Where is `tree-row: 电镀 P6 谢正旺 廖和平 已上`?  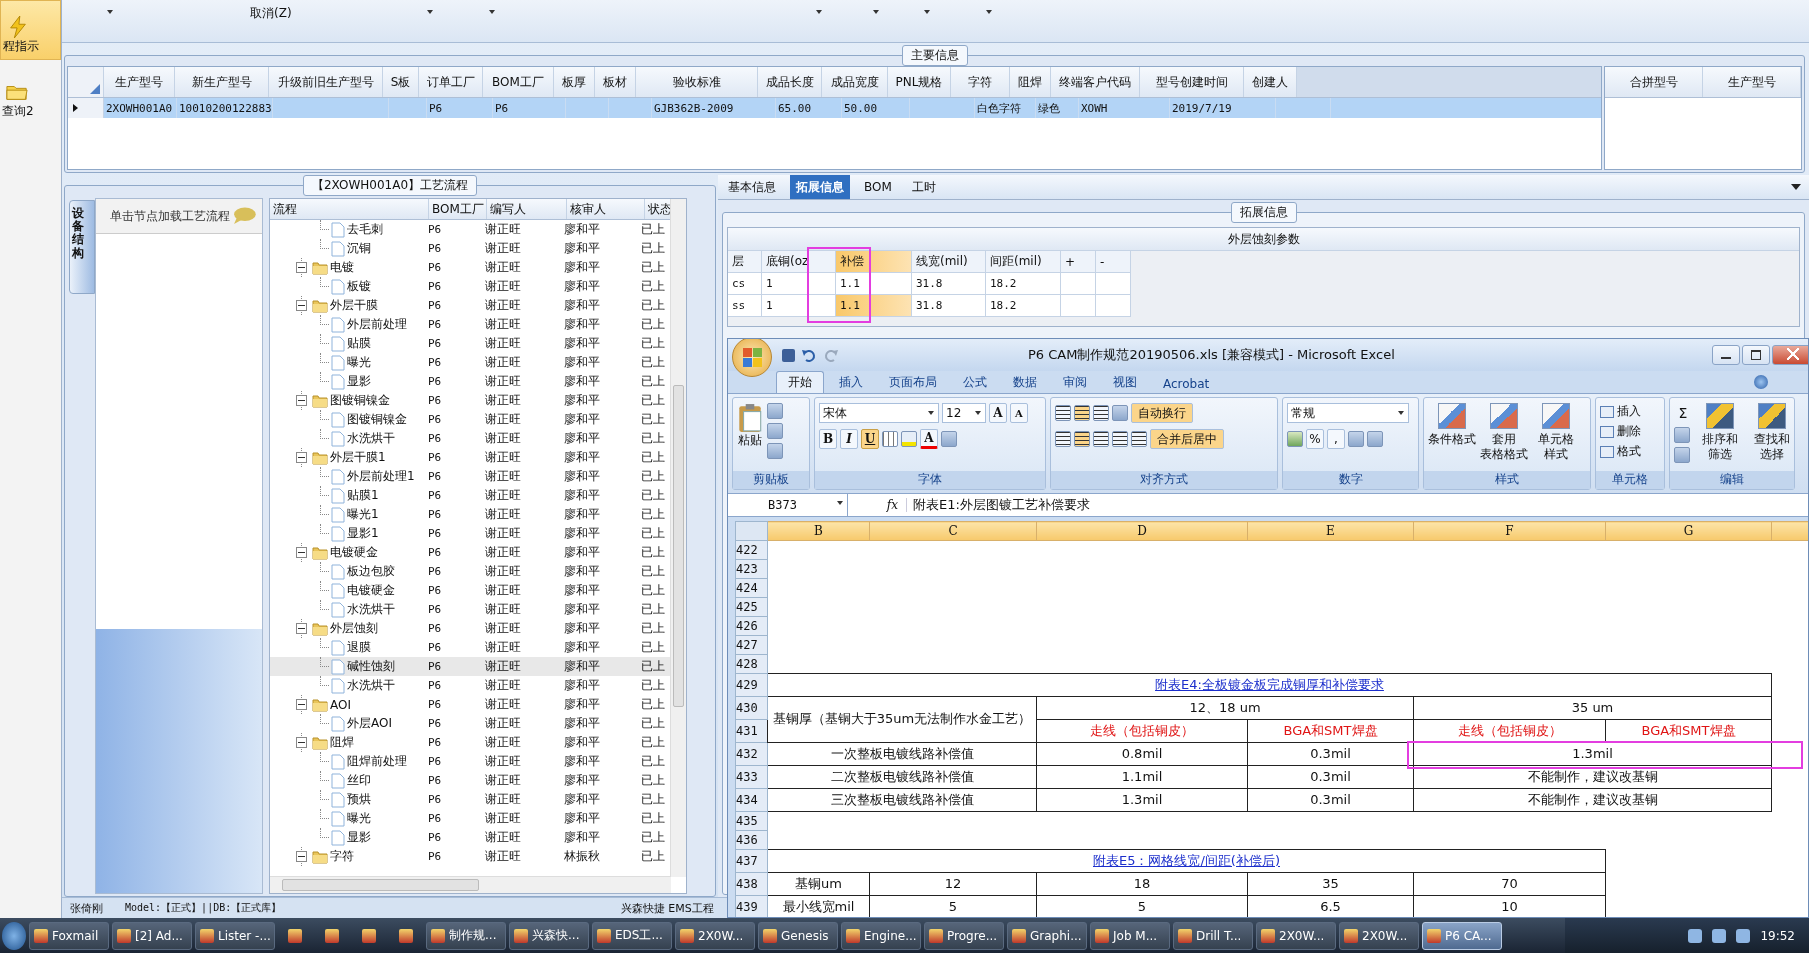
tree-row: 电镀 P6 谢正旺 廖和平 已上 is located at coordinates (470, 267).